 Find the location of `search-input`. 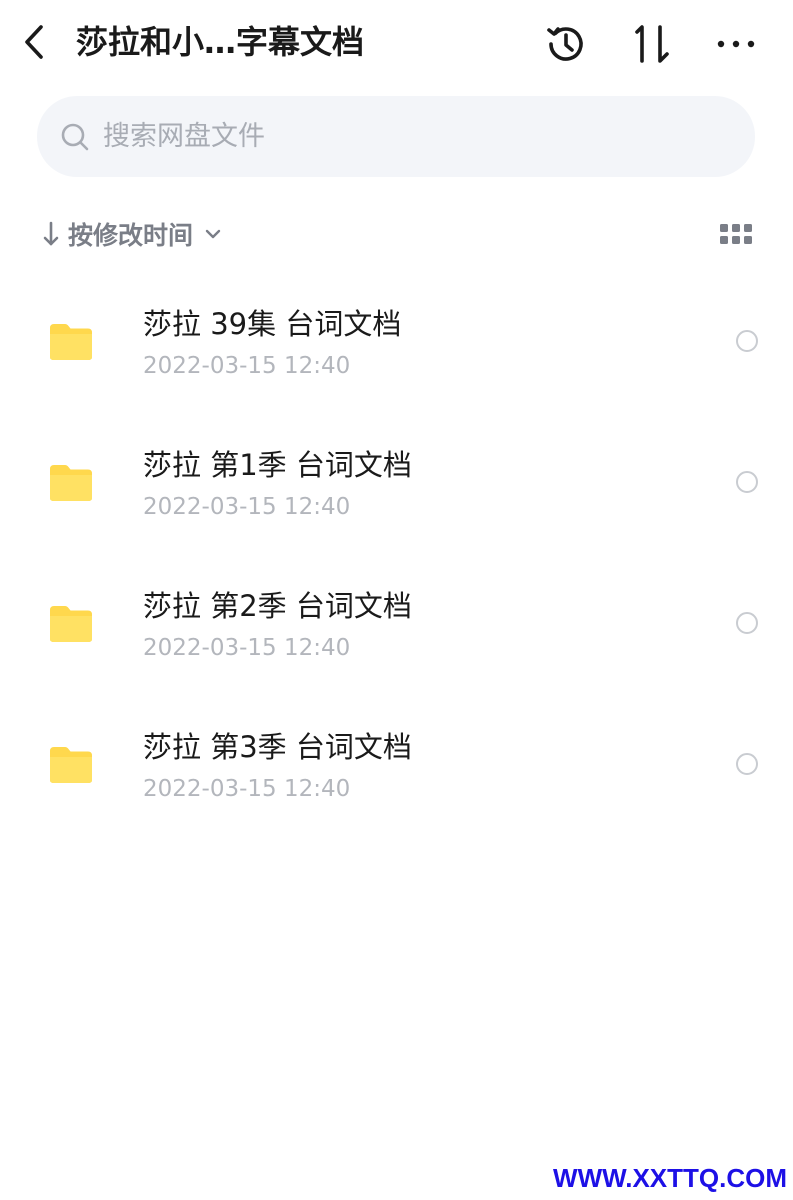

search-input is located at coordinates (403, 136).